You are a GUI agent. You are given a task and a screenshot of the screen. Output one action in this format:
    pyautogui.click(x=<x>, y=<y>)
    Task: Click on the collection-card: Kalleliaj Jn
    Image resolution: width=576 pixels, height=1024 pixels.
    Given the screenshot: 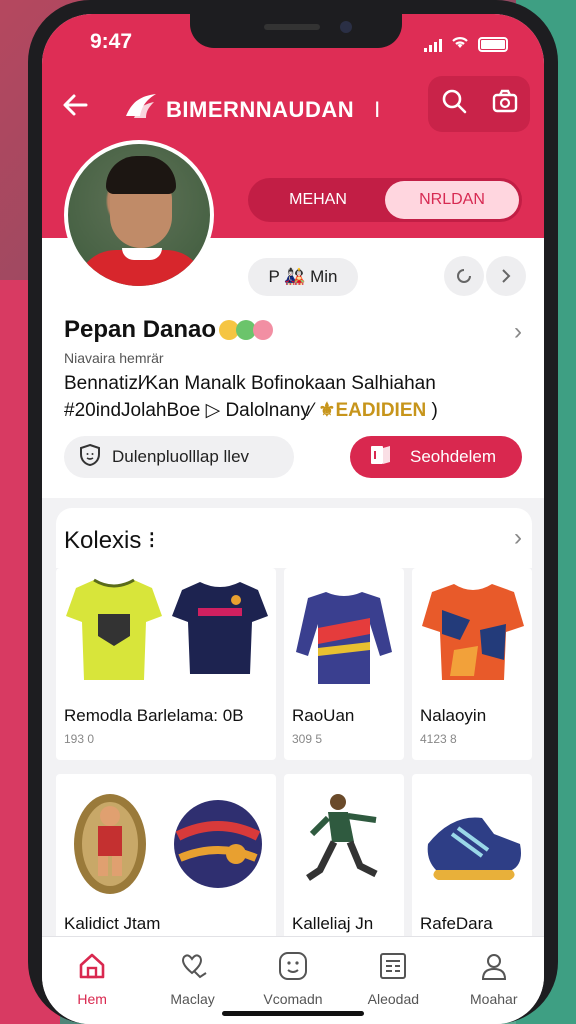 What is the action you would take?
    pyautogui.click(x=344, y=861)
    